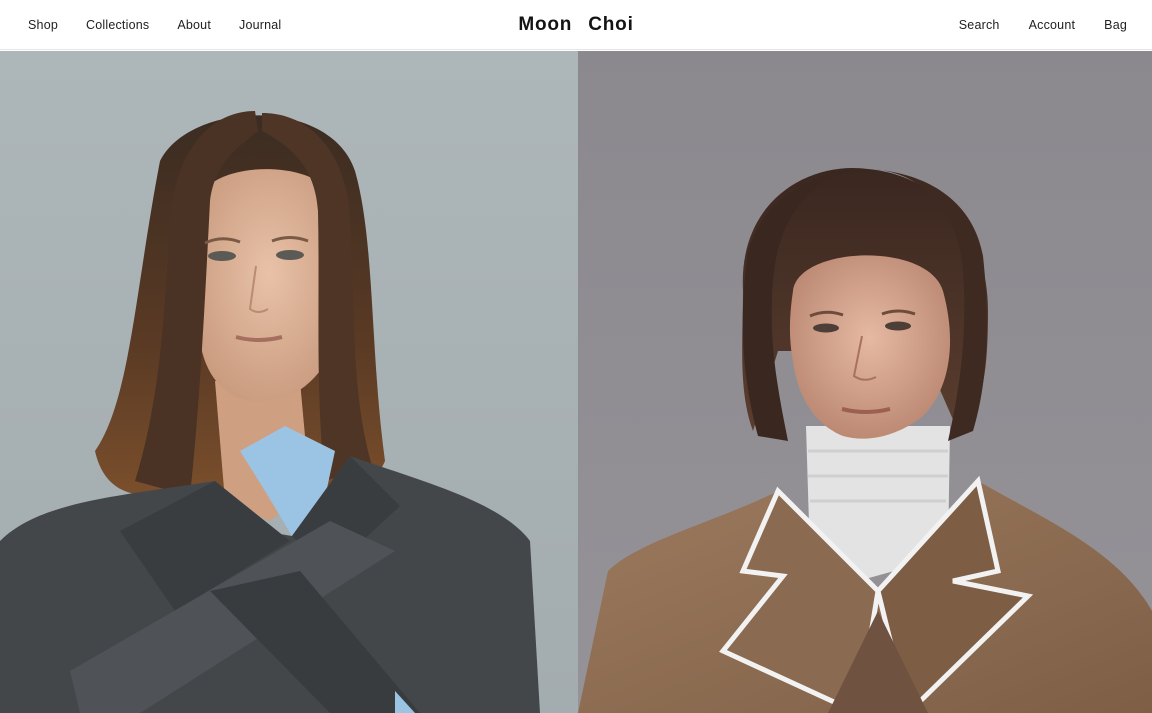  Describe the element at coordinates (979, 25) in the screenshot. I see `nav-link-search: Search` at that location.